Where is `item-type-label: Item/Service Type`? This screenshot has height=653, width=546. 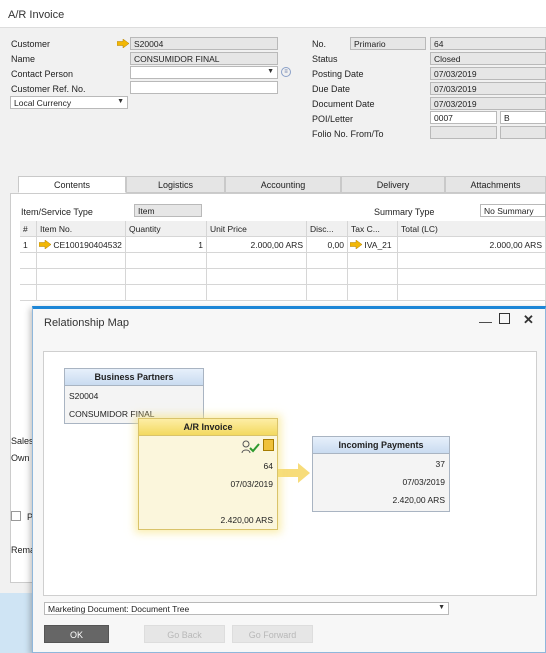
item-type-label: Item/Service Type is located at coordinates (57, 212).